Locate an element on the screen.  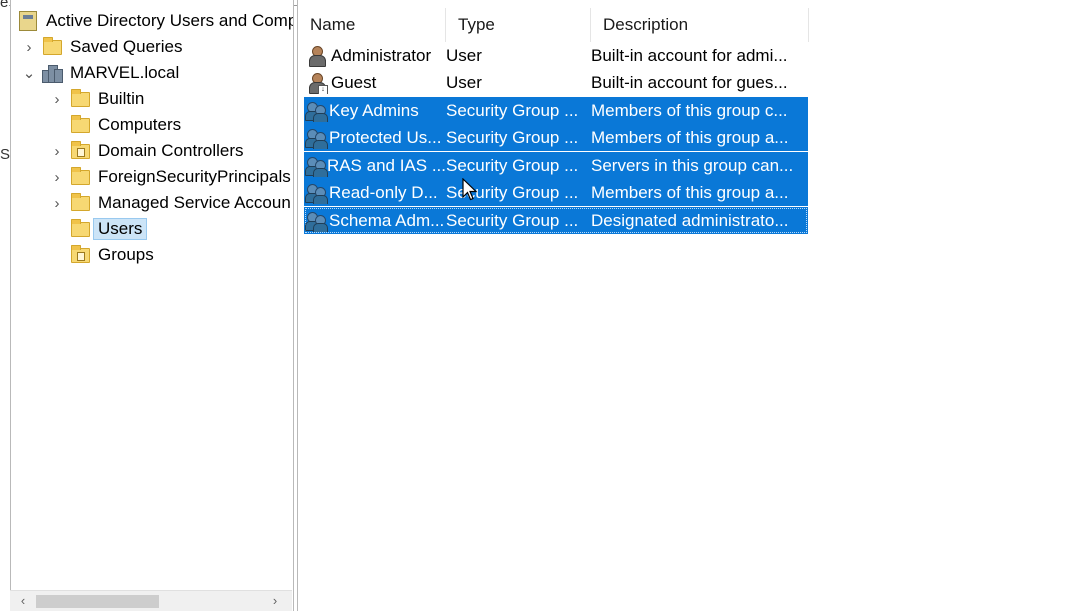
tree-item-label: Computers is located at coordinates (140, 124).